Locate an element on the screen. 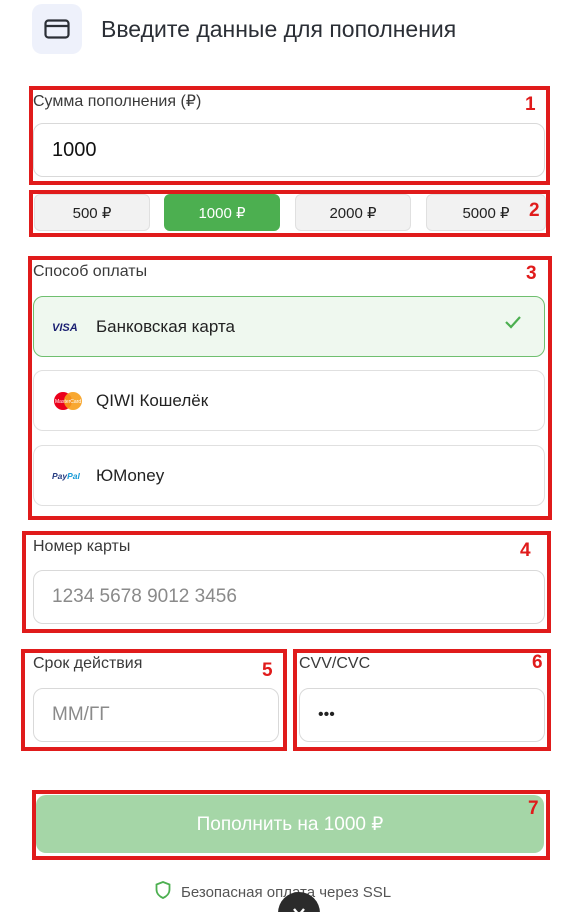 The image size is (582, 912). secure-payment-note: Безопасная оплата через SSL is located at coordinates (273, 892).